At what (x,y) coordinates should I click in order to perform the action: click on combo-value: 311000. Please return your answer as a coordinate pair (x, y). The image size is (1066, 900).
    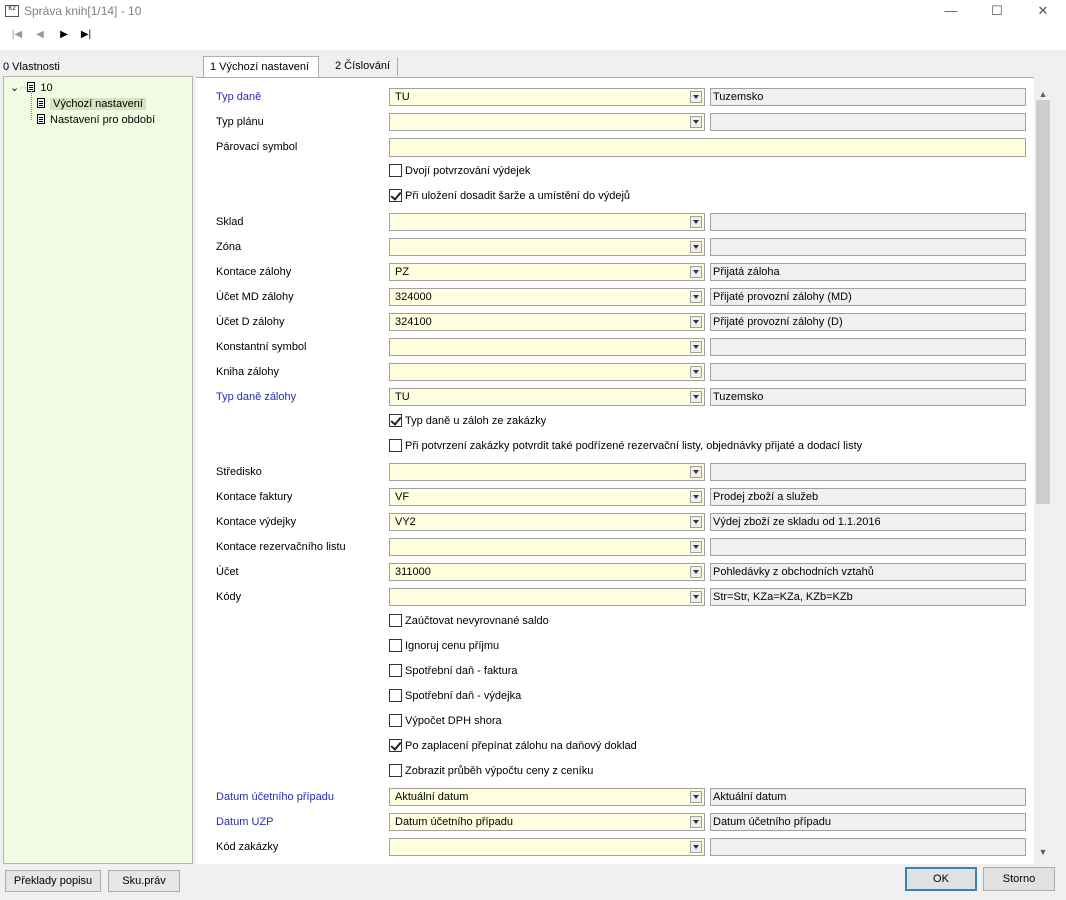
    Looking at the image, I should click on (413, 572).